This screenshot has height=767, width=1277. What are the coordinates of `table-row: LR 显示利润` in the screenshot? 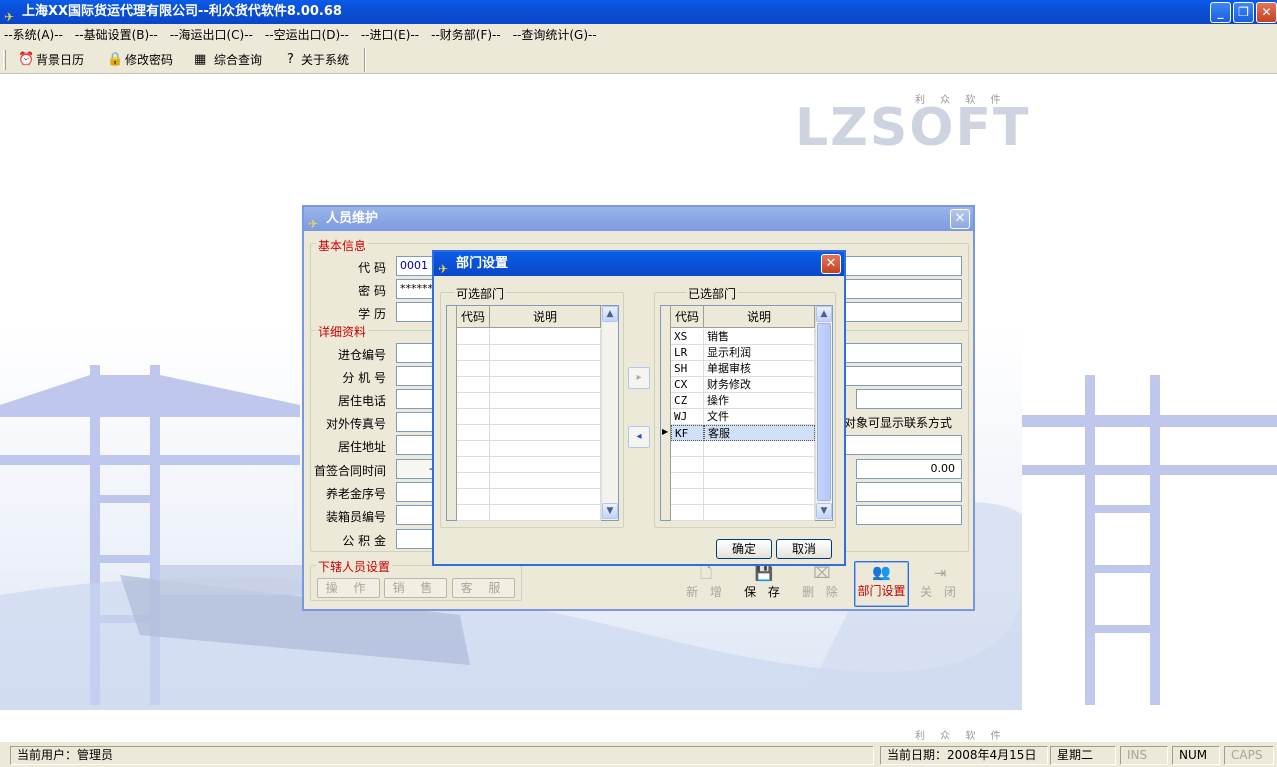 It's located at (738, 353).